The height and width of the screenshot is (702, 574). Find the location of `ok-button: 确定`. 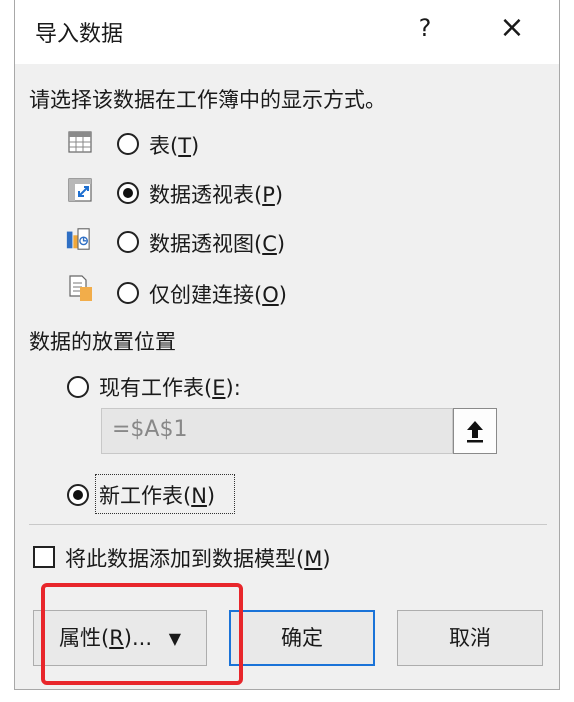

ok-button: 确定 is located at coordinates (302, 638).